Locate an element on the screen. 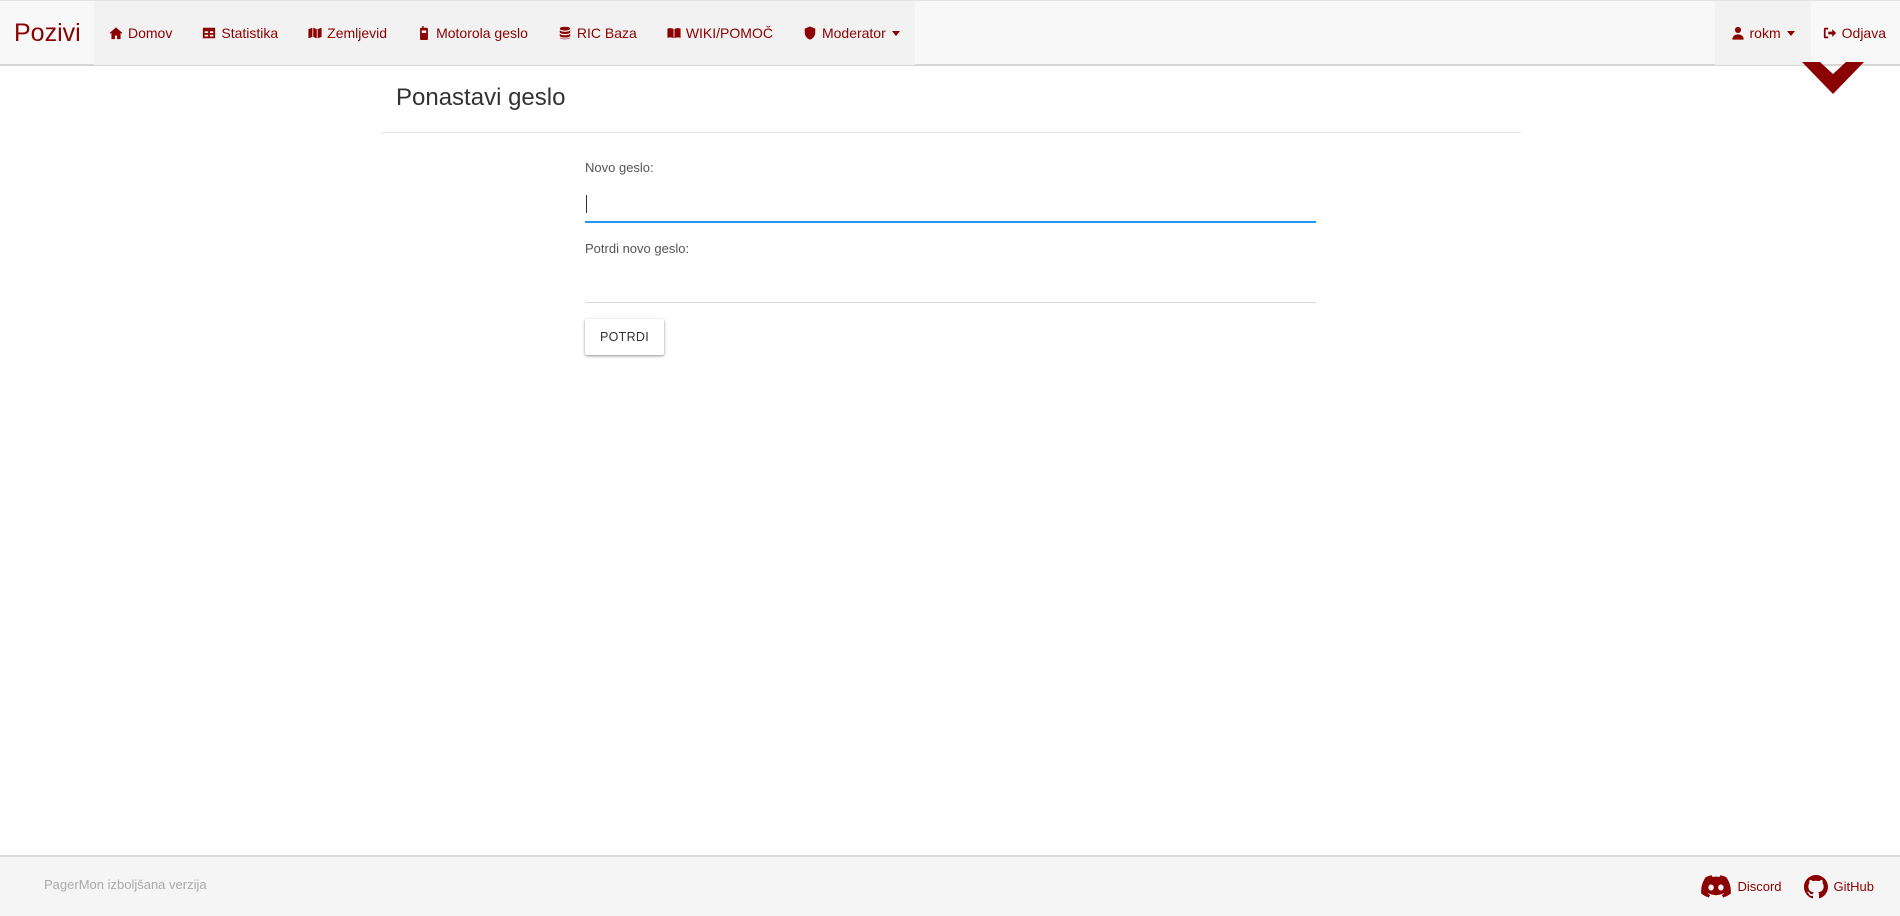 The width and height of the screenshot is (1900, 916). nav-item-motorola-geslo: Motorola geslo is located at coordinates (472, 33).